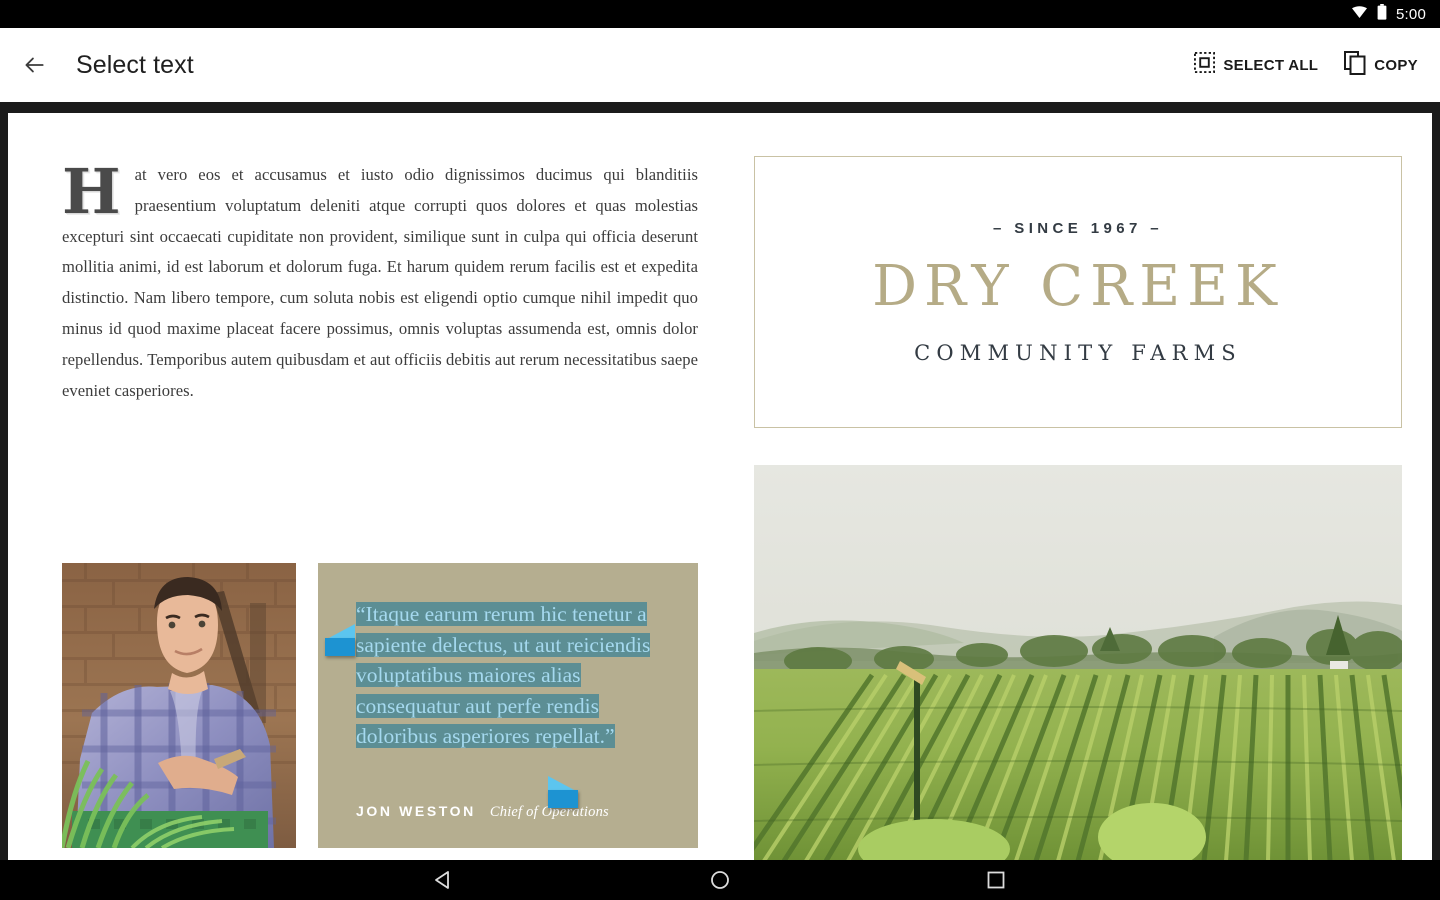 This screenshot has width=1440, height=900. Describe the element at coordinates (1355, 65) in the screenshot. I see `copy-icon` at that location.